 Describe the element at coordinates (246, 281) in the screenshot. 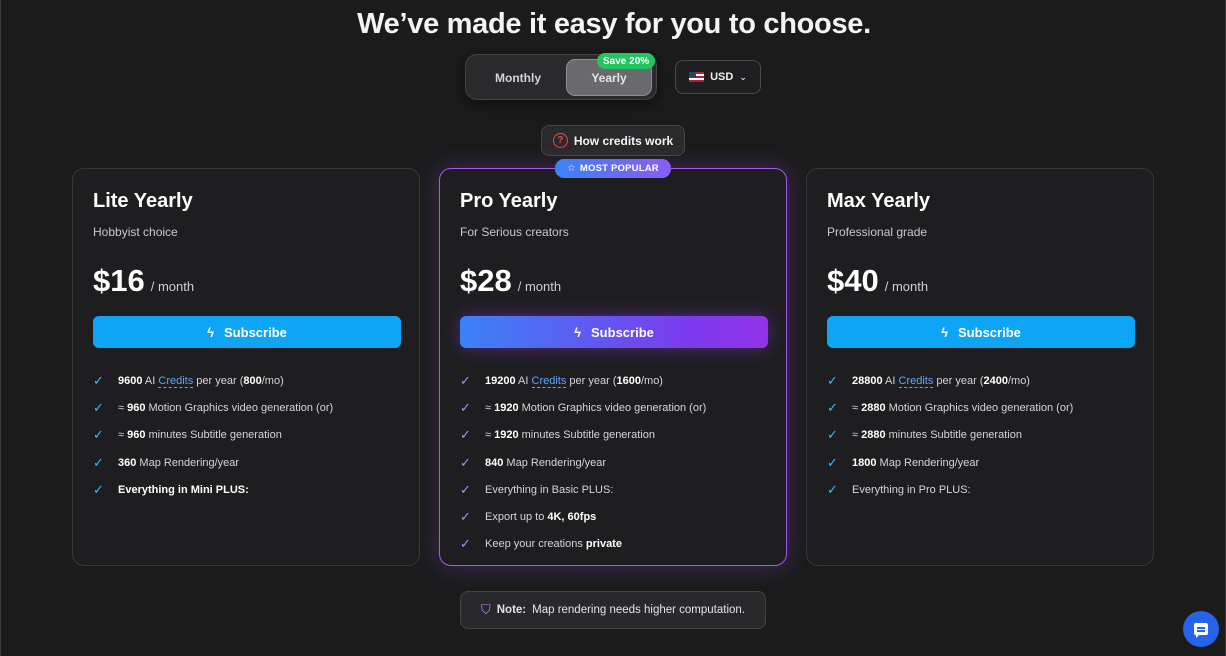

I see `price-row: $16 / month` at that location.